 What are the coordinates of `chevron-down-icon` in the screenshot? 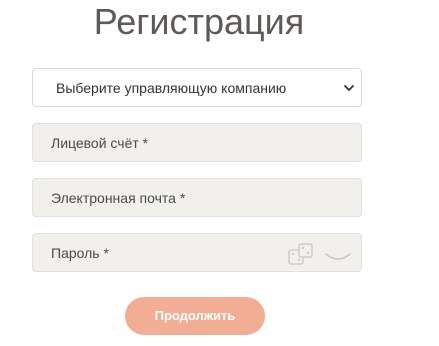 It's located at (349, 88).